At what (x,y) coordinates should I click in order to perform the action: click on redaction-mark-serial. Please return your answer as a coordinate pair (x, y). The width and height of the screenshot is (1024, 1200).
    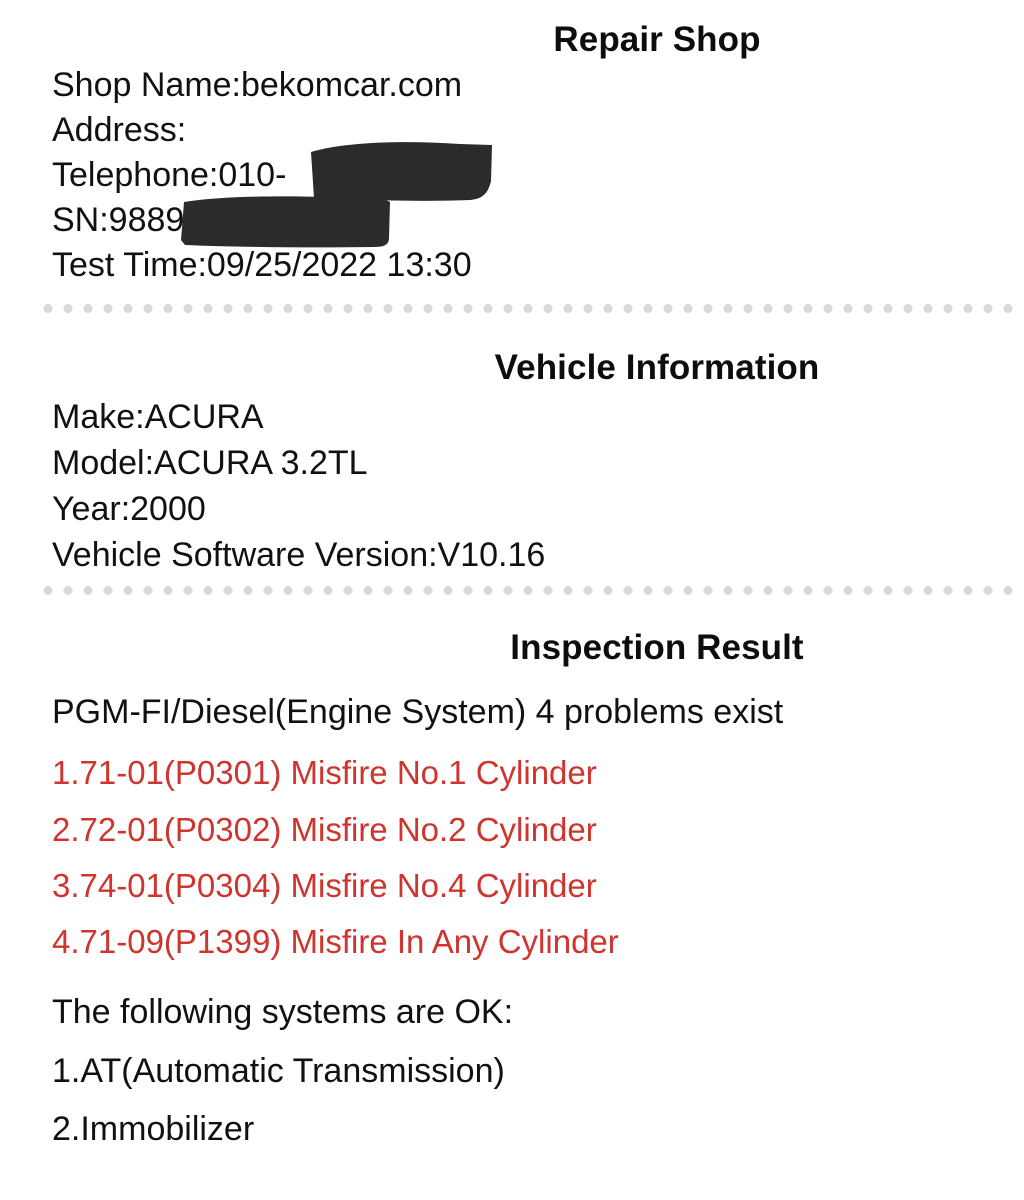
    Looking at the image, I should click on (287, 221).